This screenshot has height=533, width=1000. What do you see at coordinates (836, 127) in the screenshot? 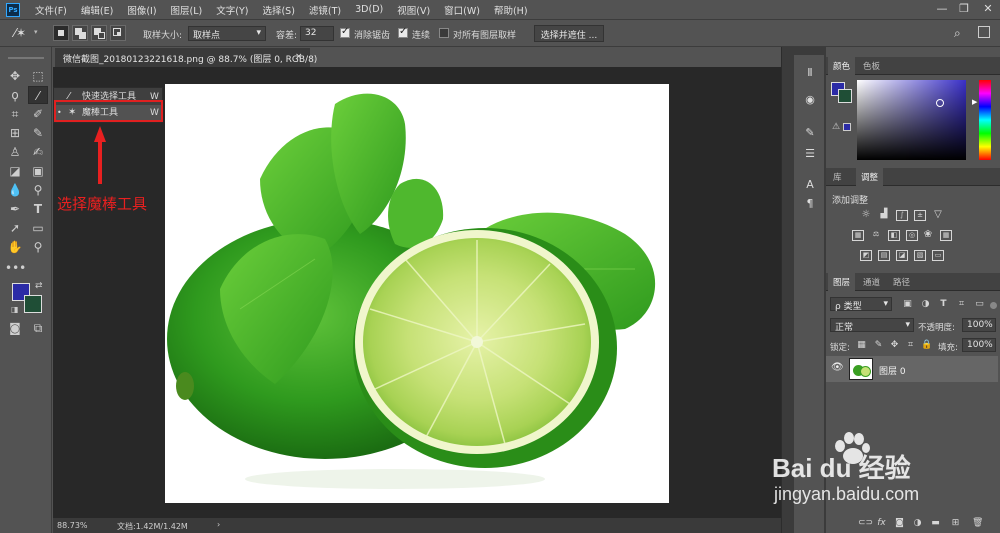
I see `warning-icon: ⚠` at bounding box center [836, 127].